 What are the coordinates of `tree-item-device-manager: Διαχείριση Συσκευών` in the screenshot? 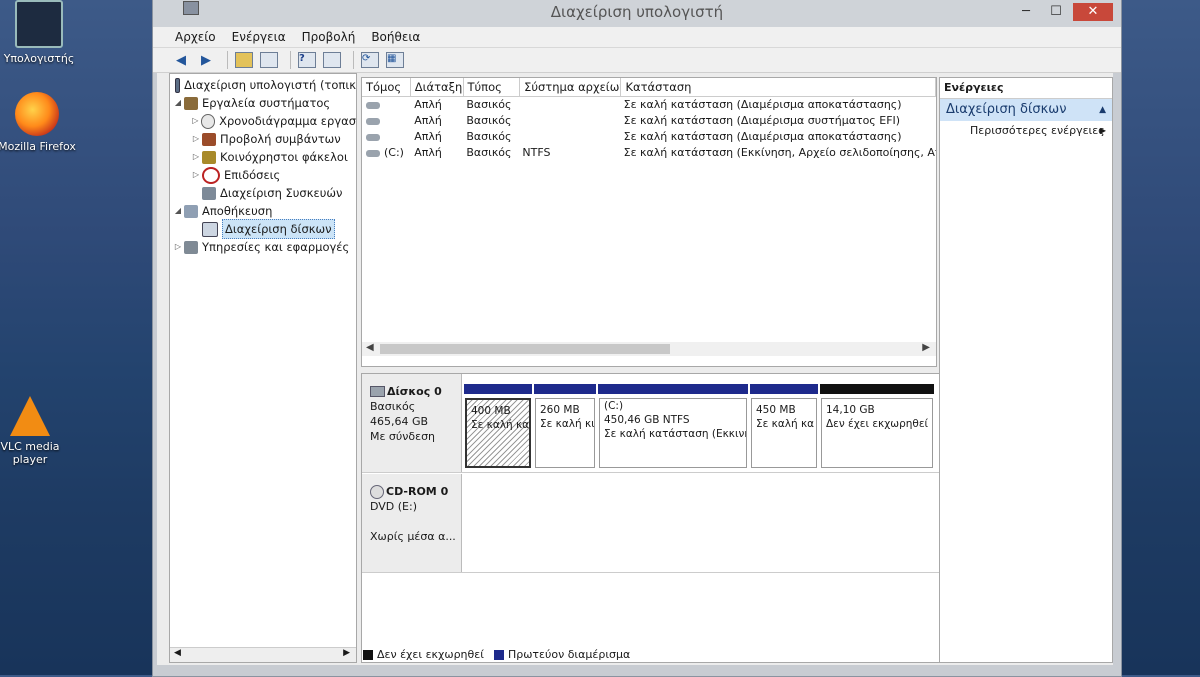 It's located at (263, 193).